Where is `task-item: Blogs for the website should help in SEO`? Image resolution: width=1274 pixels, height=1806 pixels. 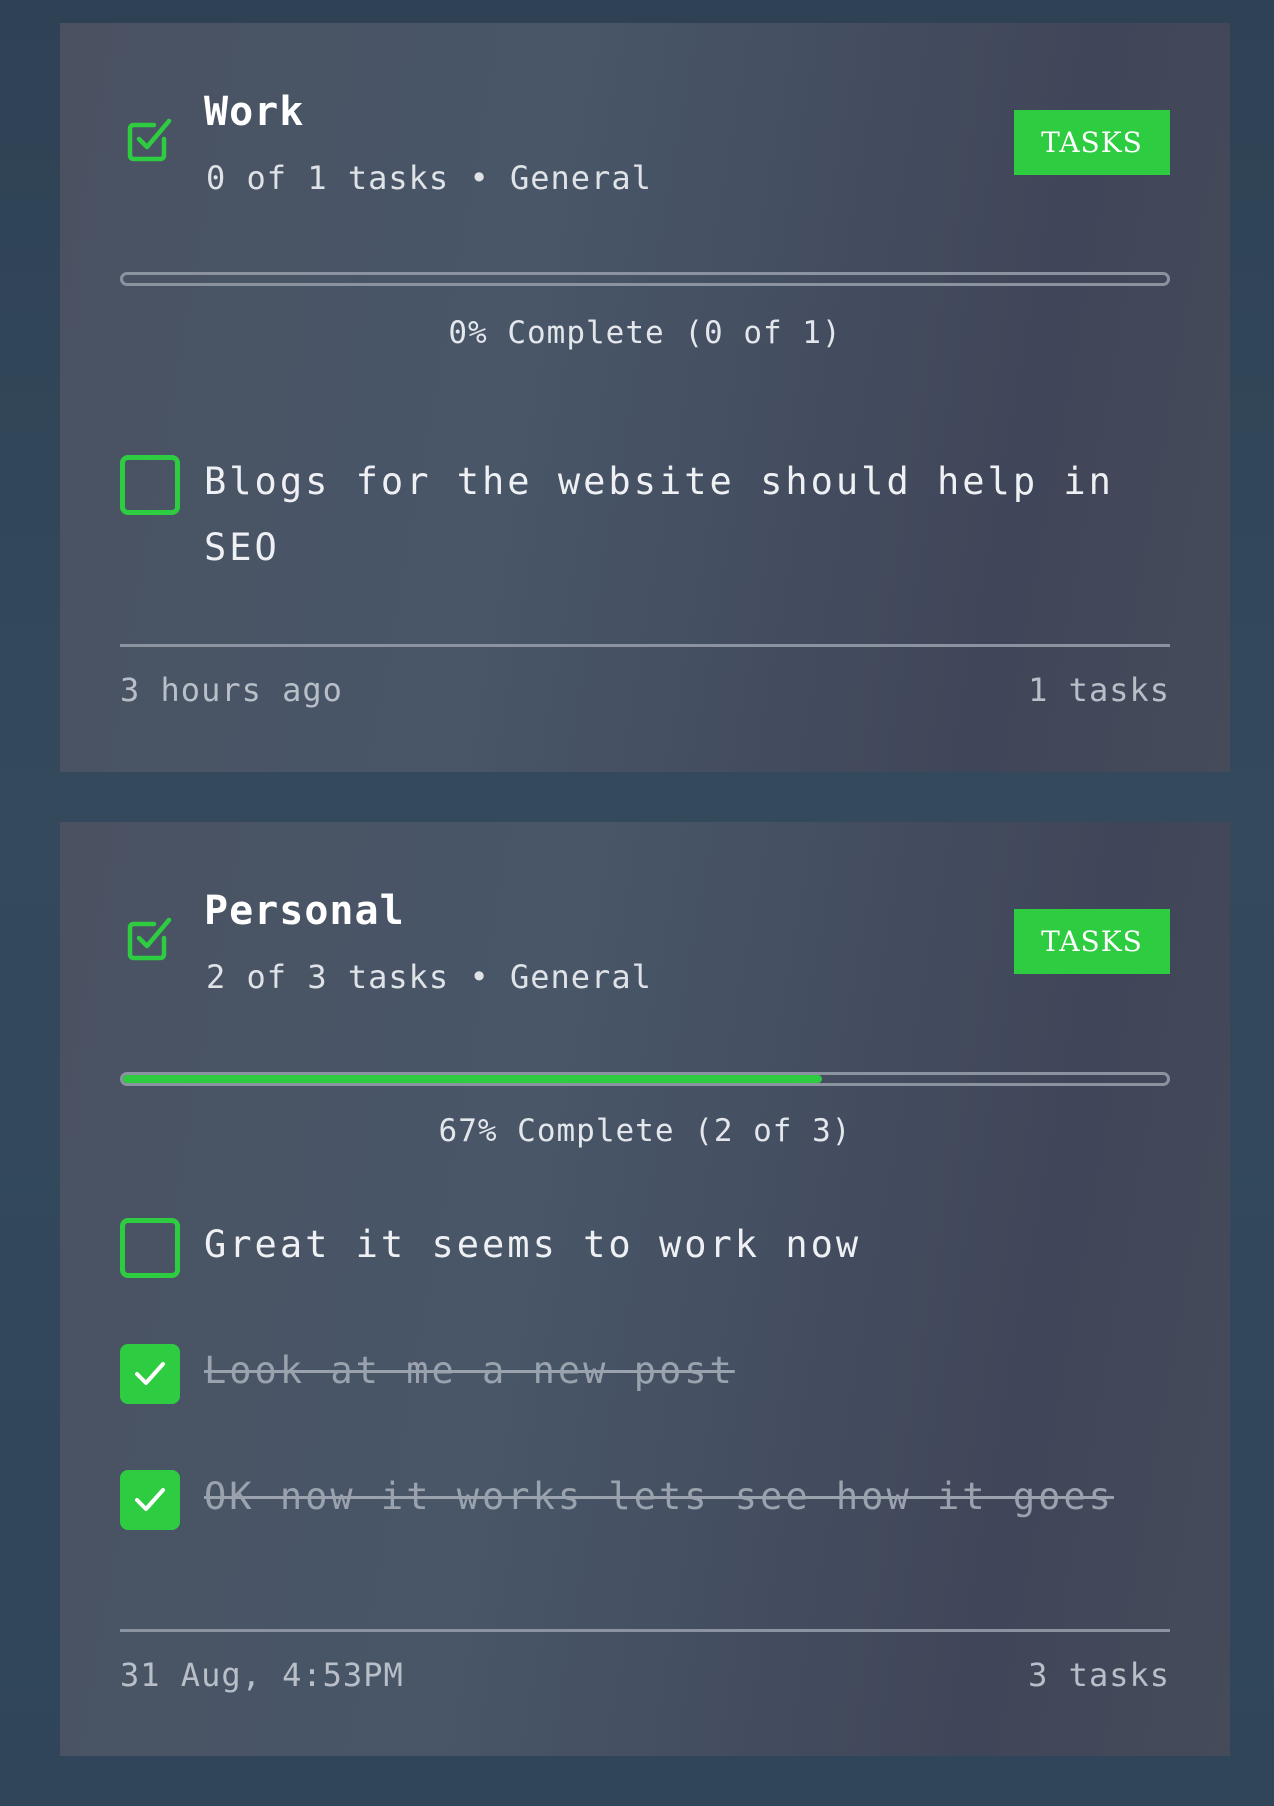
task-item: Blogs for the website should help in SEO is located at coordinates (645, 518).